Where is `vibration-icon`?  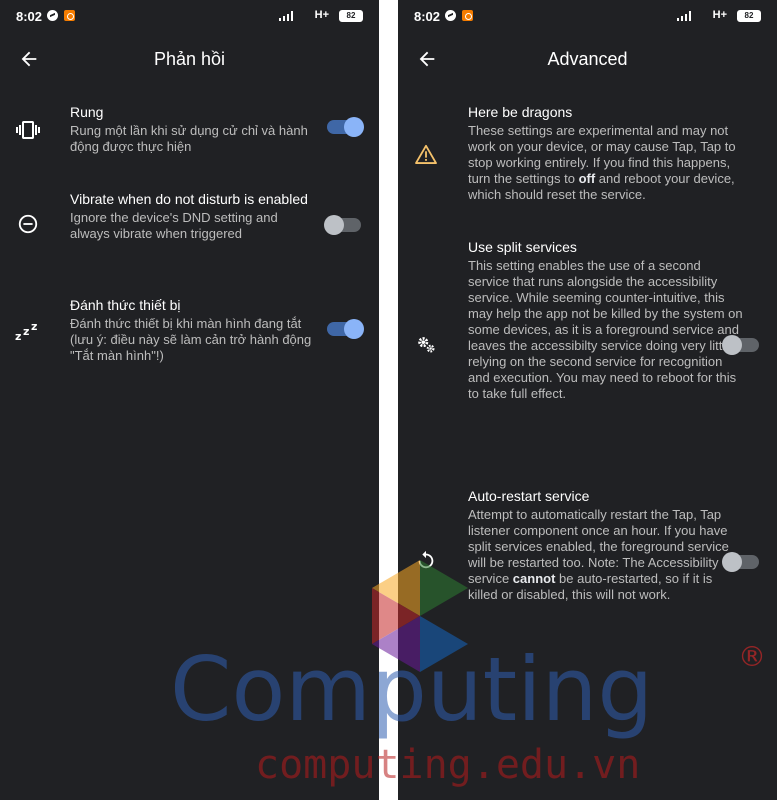 vibration-icon is located at coordinates (28, 130).